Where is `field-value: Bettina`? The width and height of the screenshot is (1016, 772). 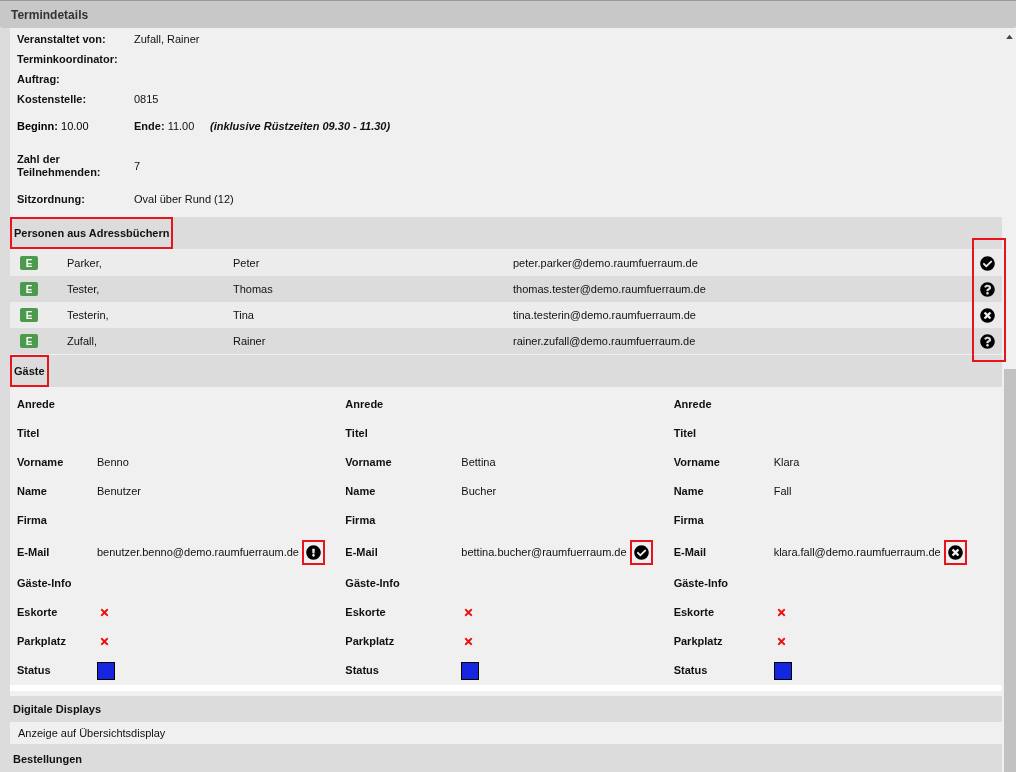
field-value: Bettina is located at coordinates (478, 463).